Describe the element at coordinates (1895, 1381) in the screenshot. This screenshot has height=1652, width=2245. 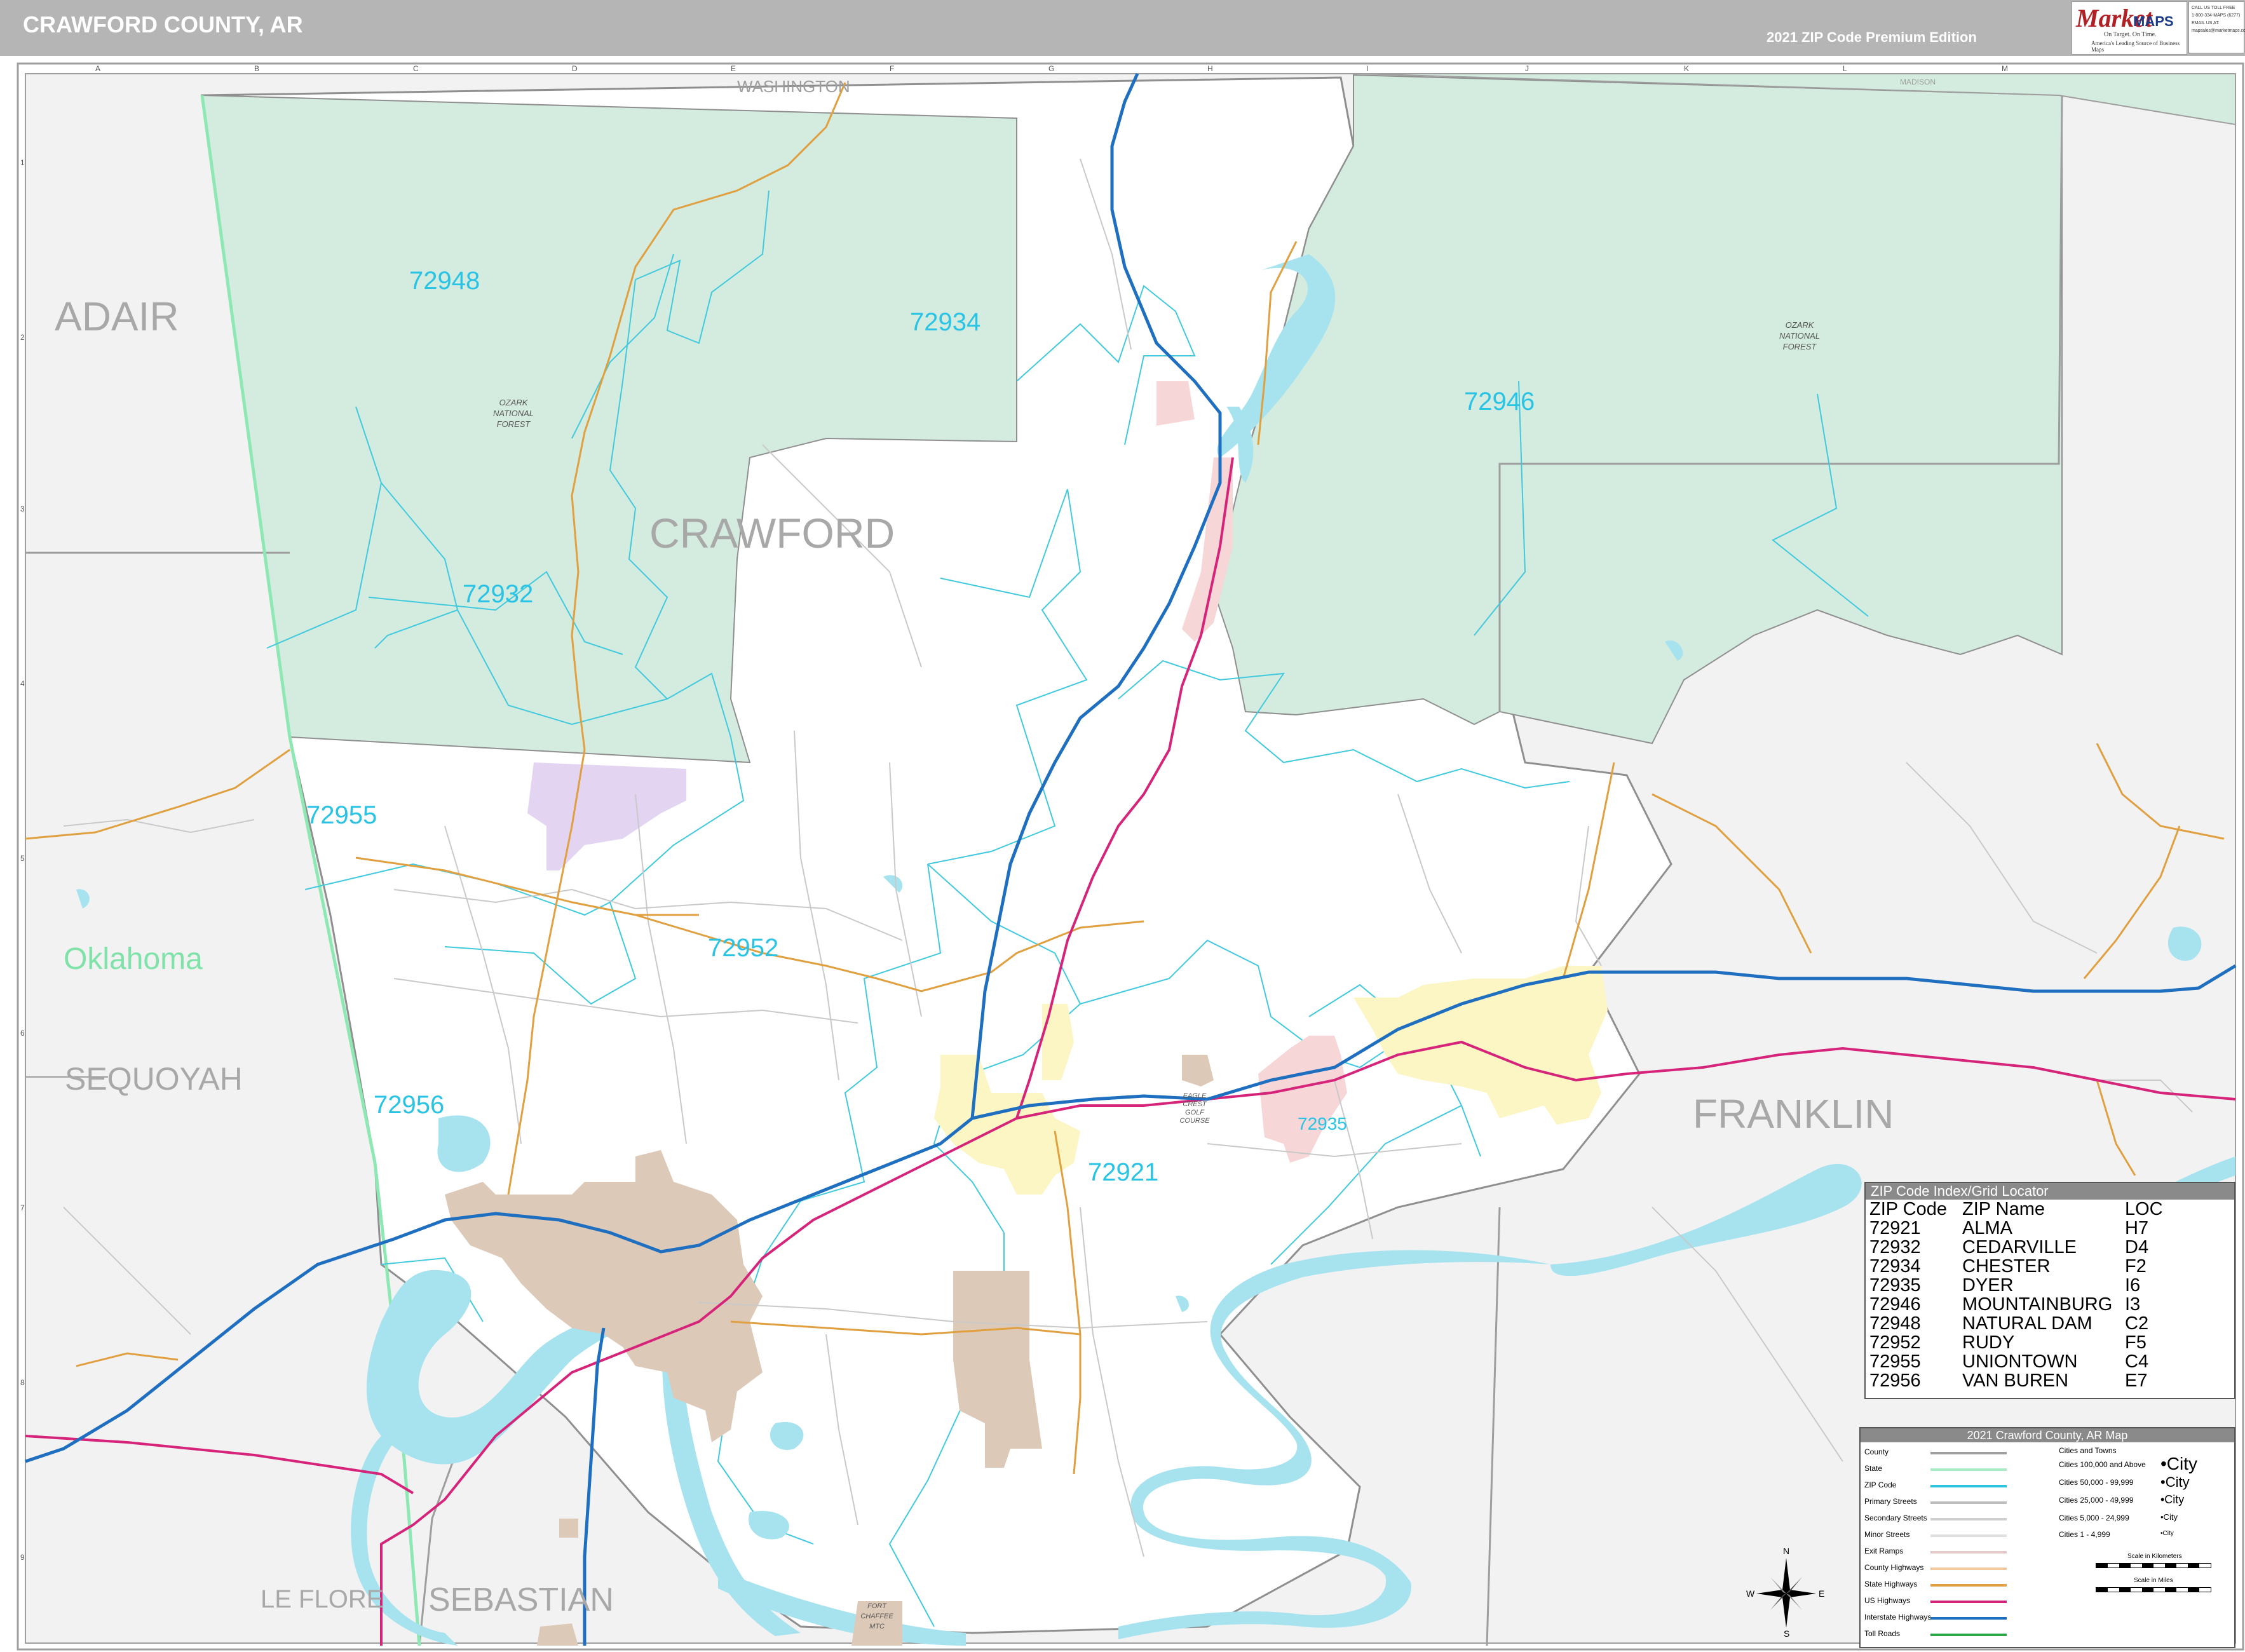
I see `zip-cell: 72956` at that location.